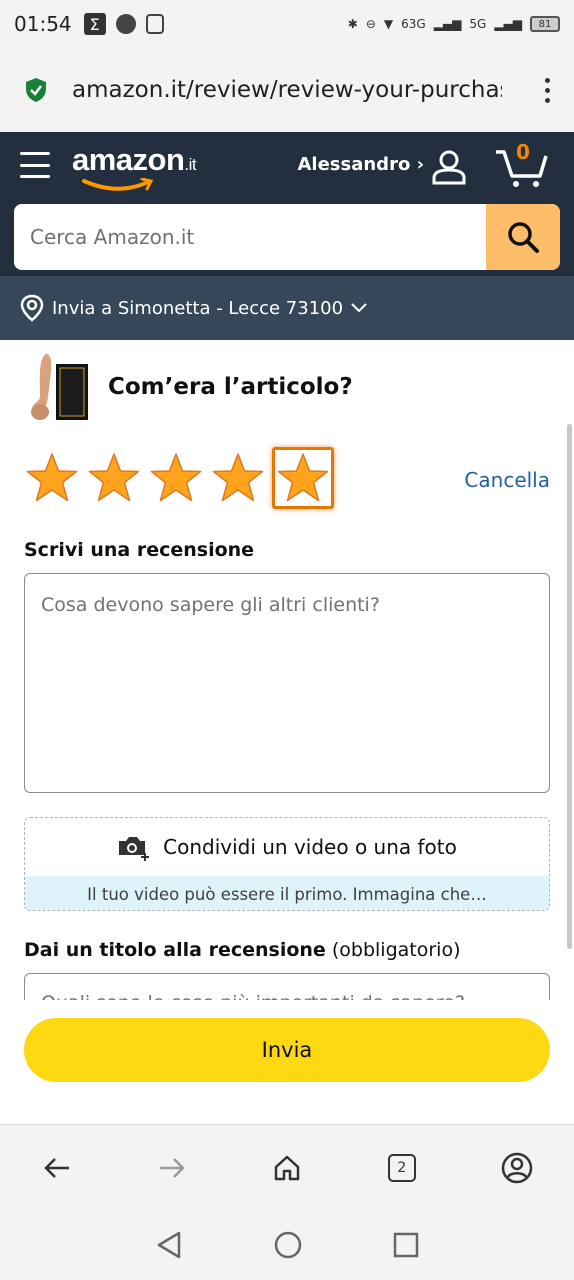 This screenshot has height=1280, width=574. Describe the element at coordinates (134, 849) in the screenshot. I see `camera-add-icon` at that location.